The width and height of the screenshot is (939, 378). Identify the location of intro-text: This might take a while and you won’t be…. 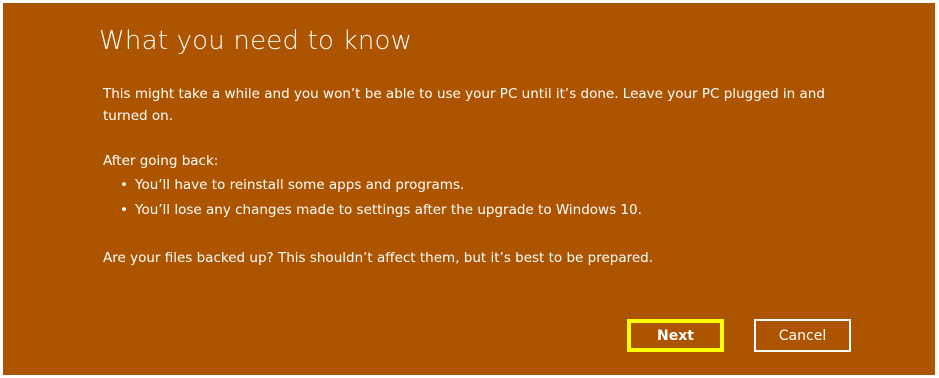
(464, 105).